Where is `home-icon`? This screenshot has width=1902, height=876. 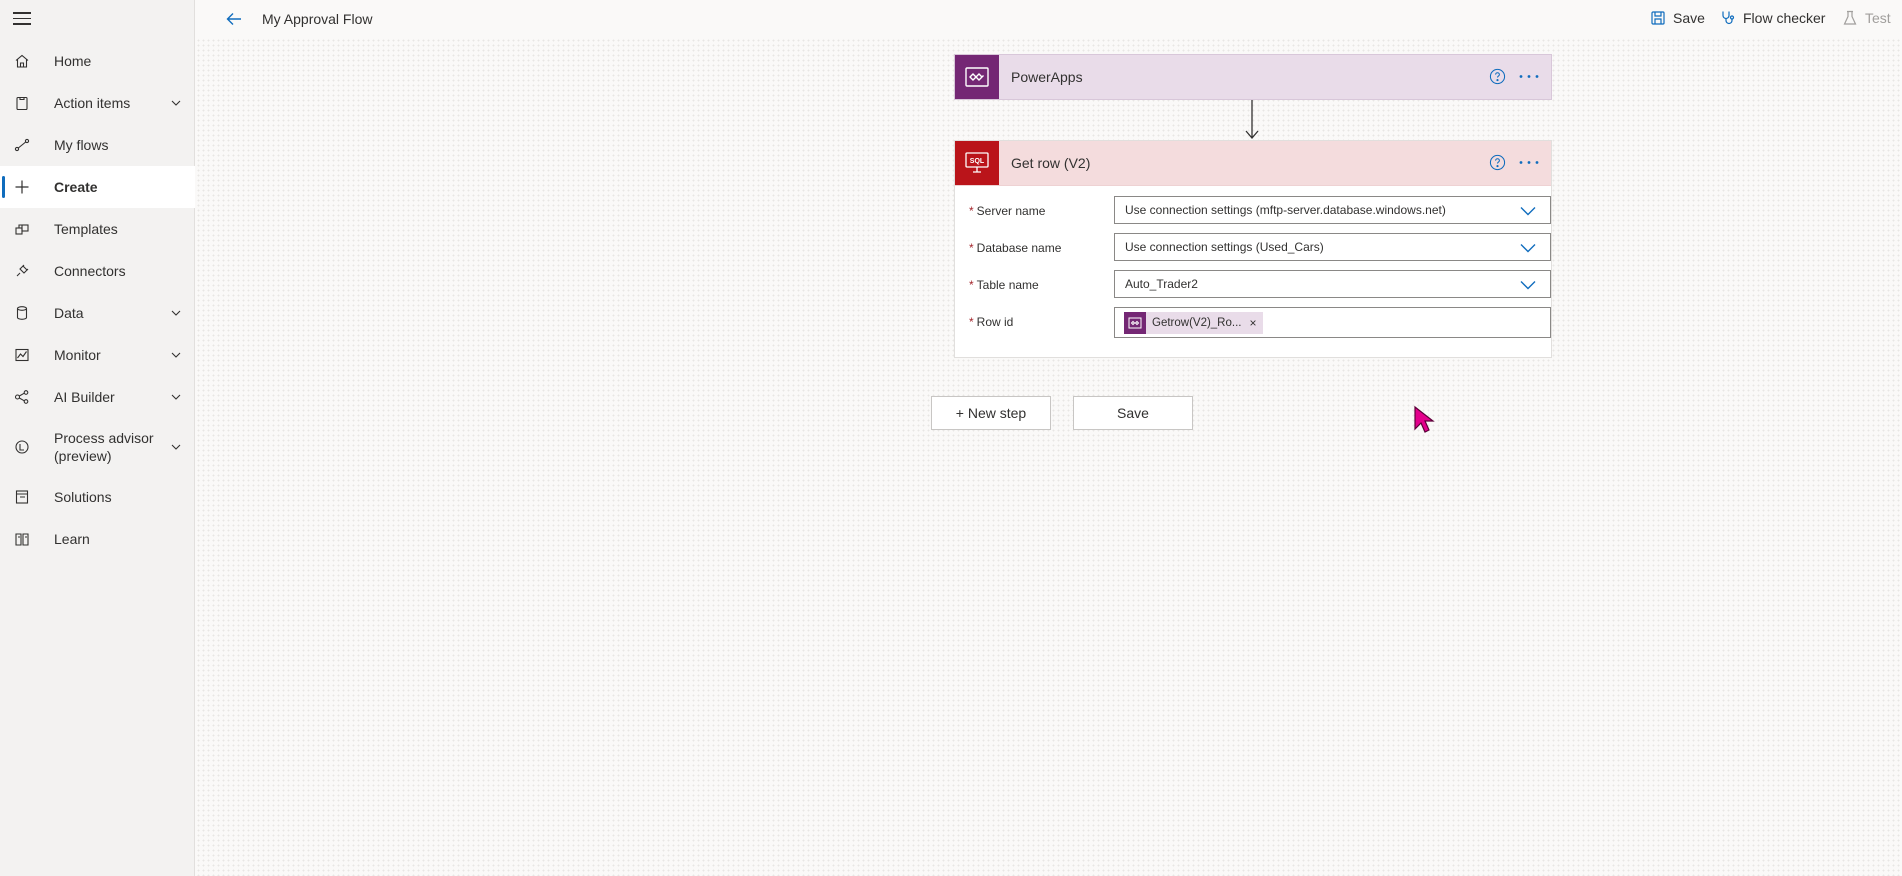 home-icon is located at coordinates (22, 61).